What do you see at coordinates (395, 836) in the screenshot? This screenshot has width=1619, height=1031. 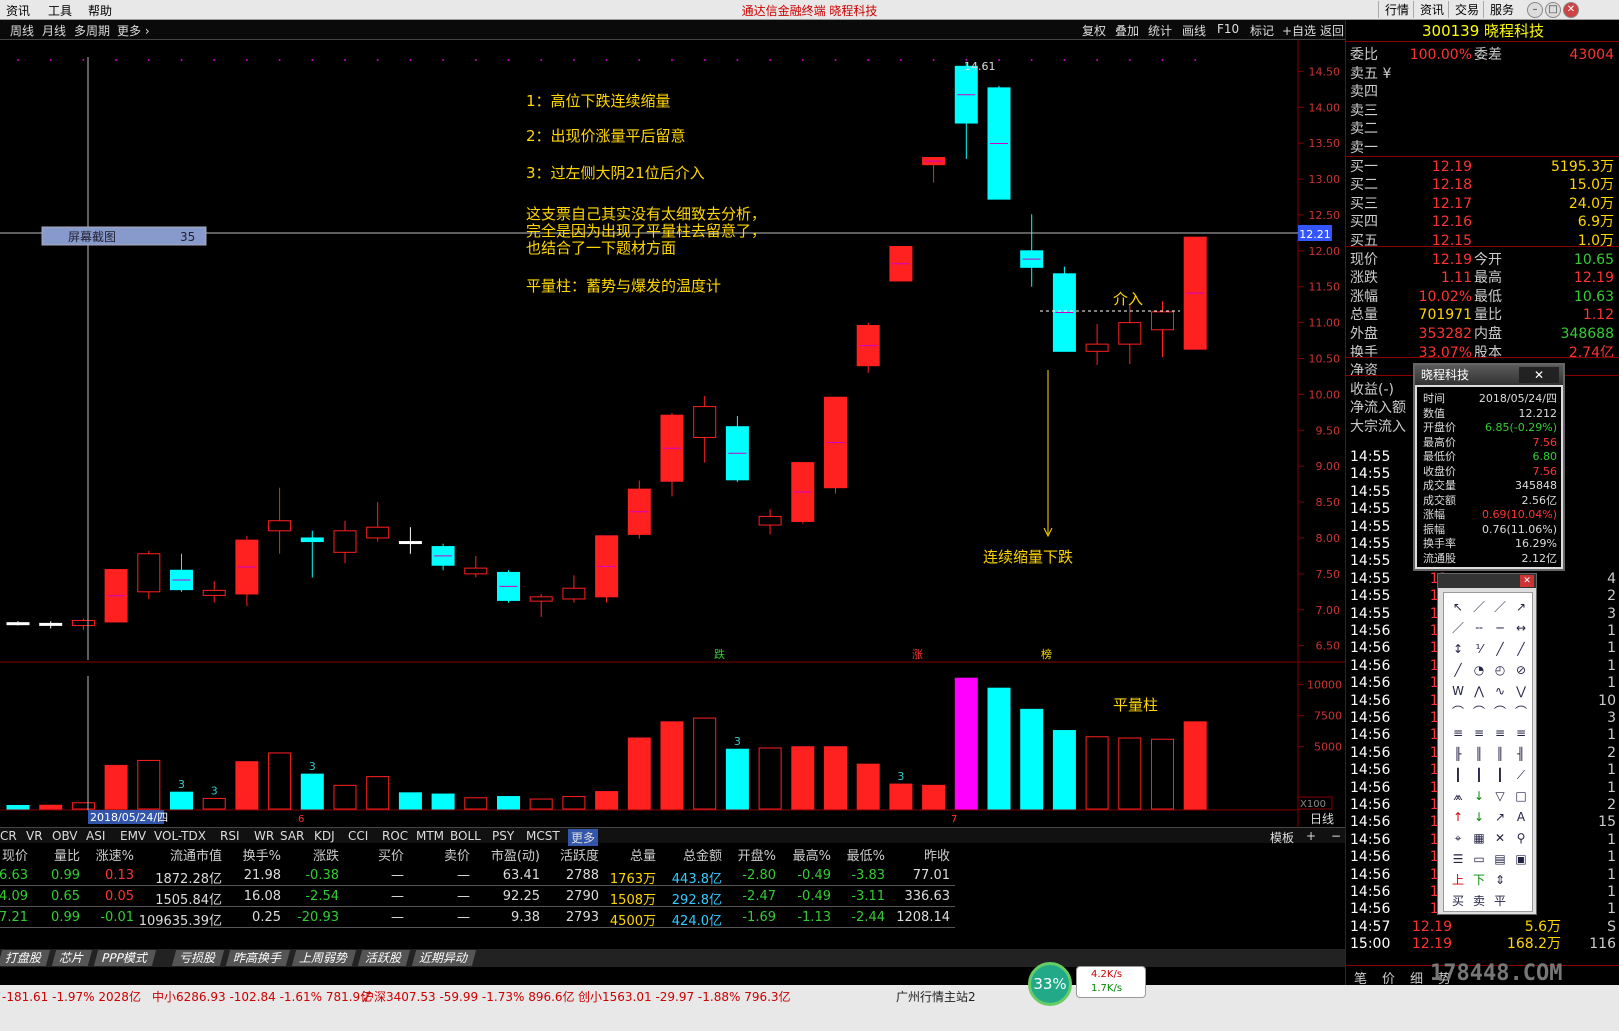 I see `indicator-tab: ROC` at bounding box center [395, 836].